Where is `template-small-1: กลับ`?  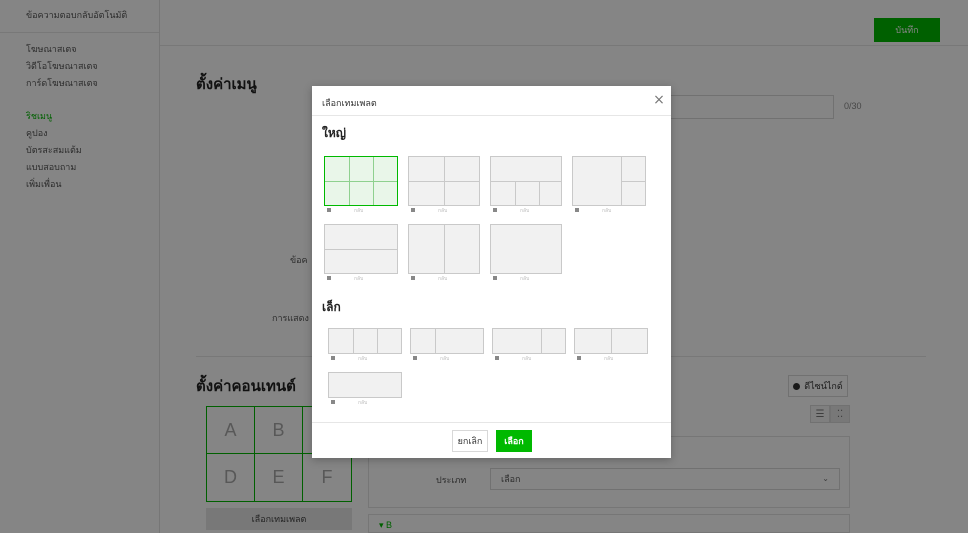
template-small-1: กลับ is located at coordinates (365, 345).